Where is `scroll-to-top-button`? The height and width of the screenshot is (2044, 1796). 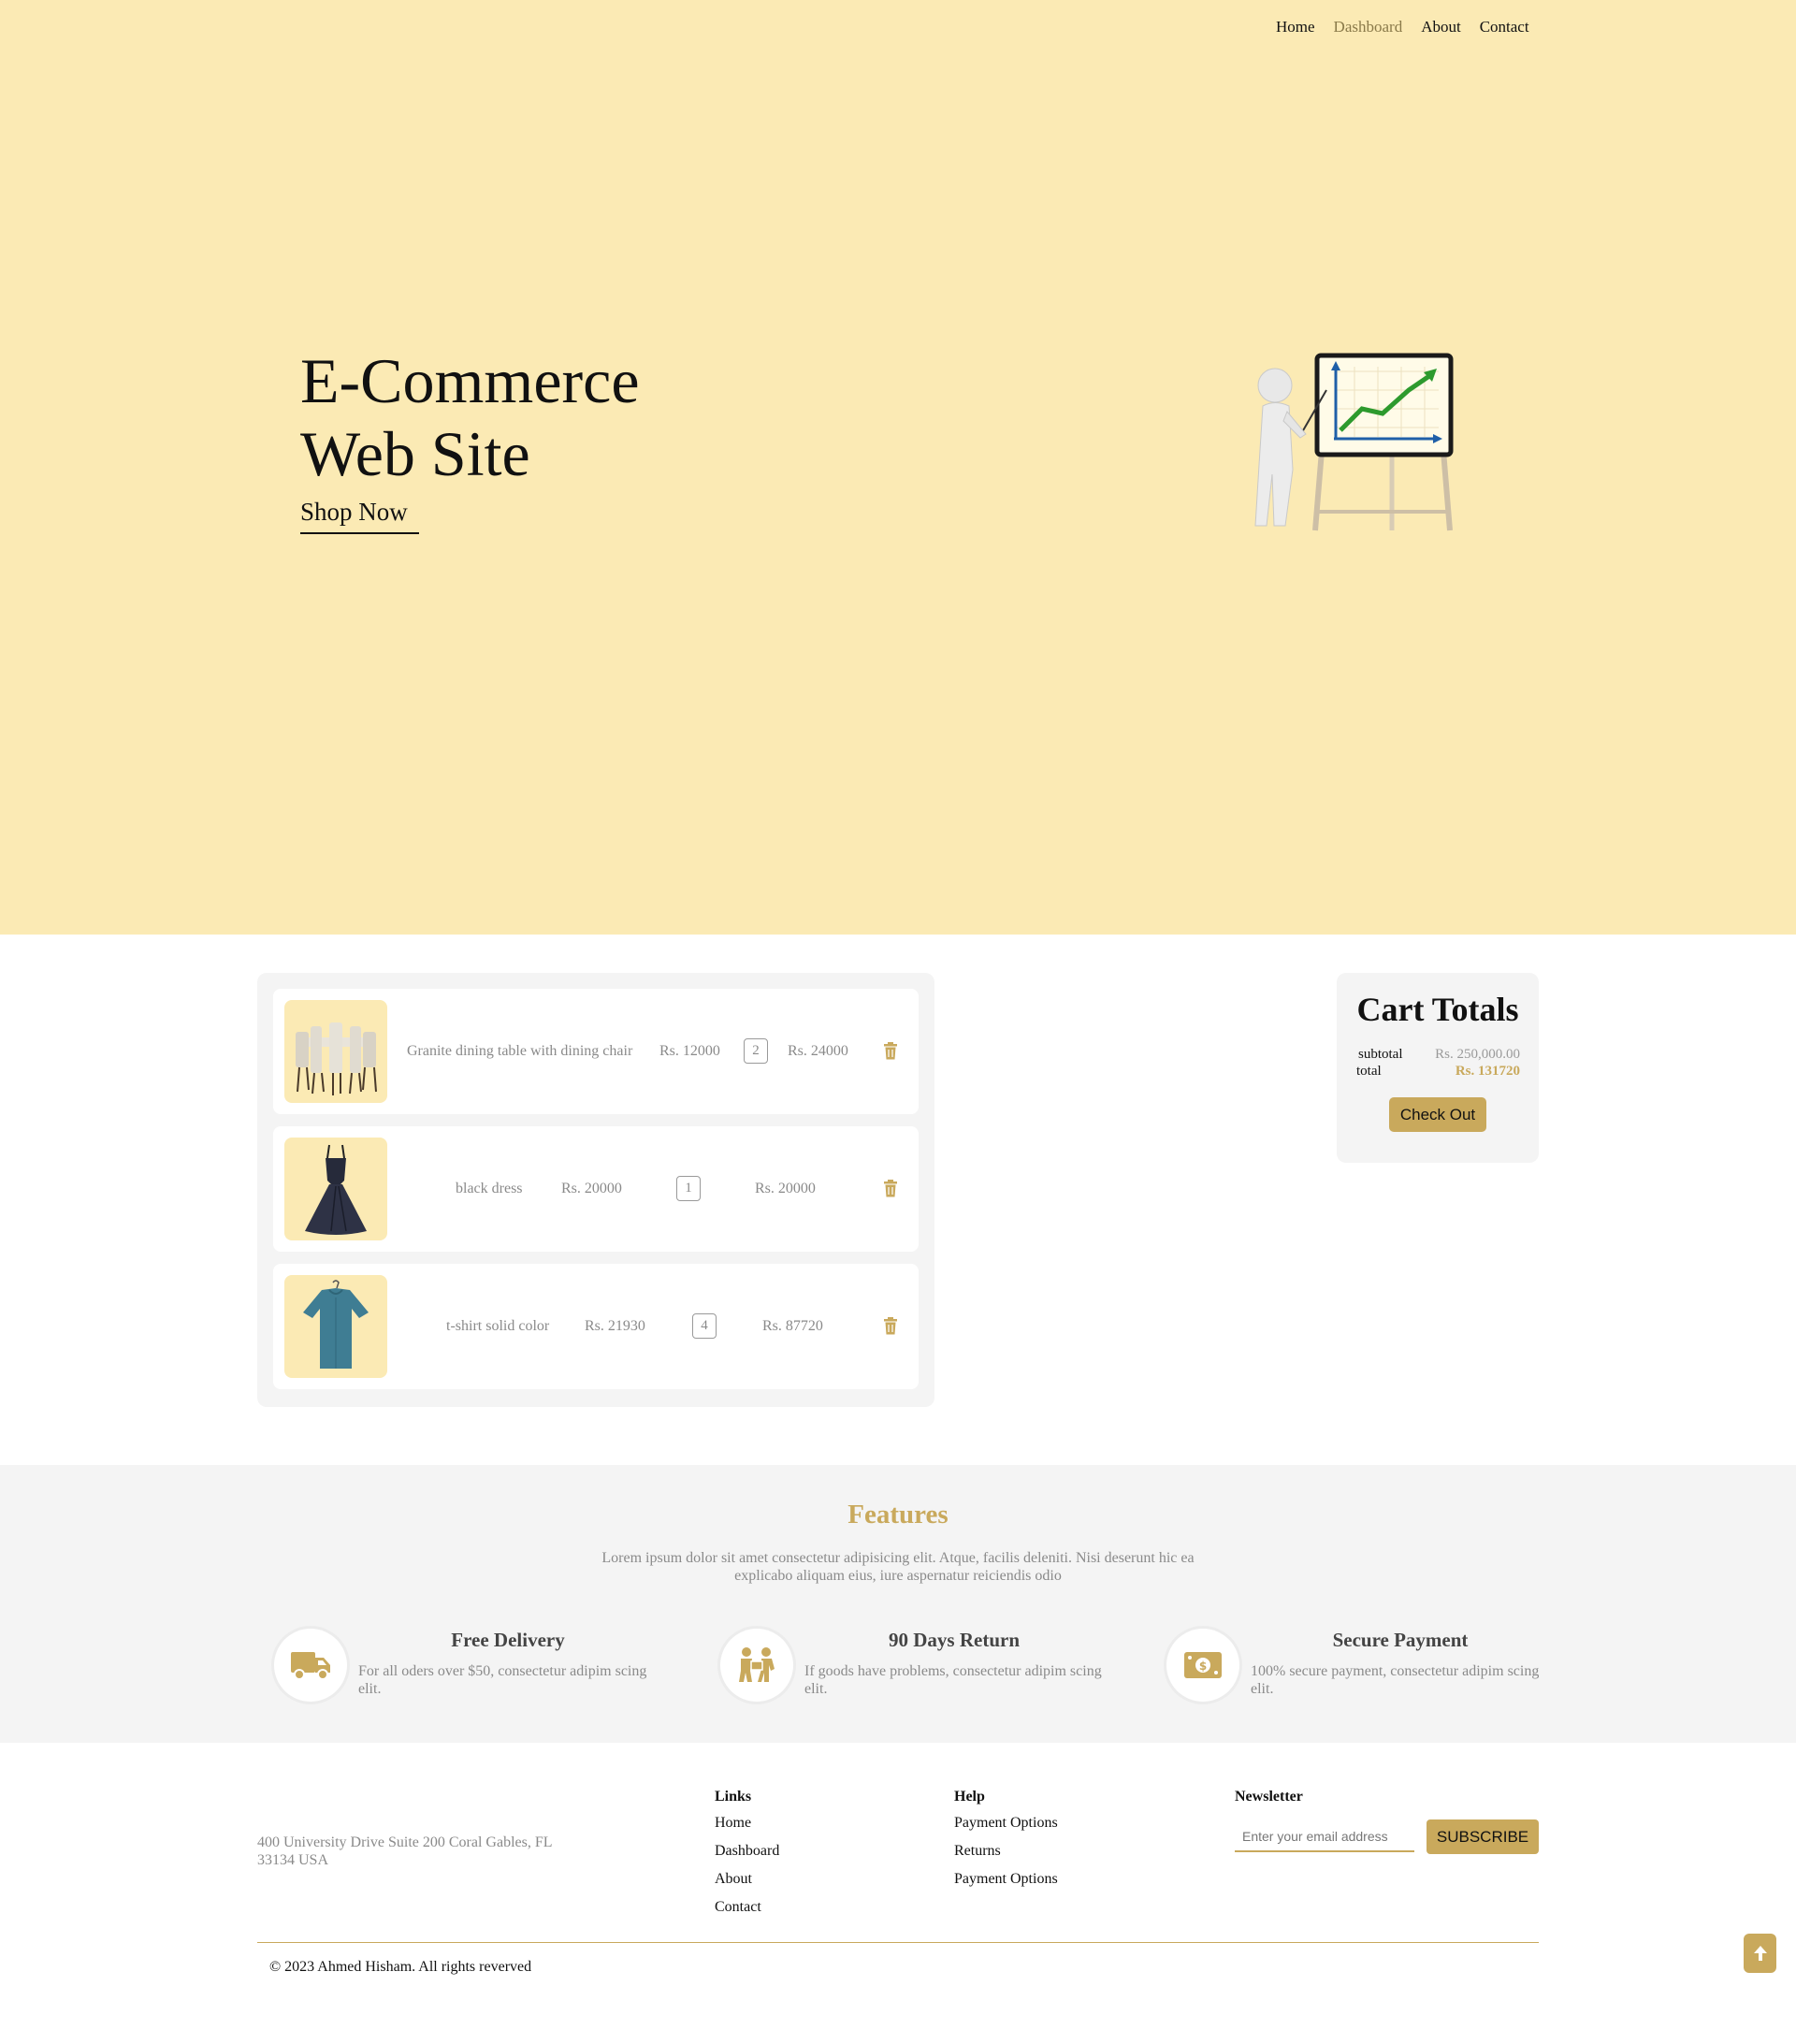 scroll-to-top-button is located at coordinates (1760, 1953).